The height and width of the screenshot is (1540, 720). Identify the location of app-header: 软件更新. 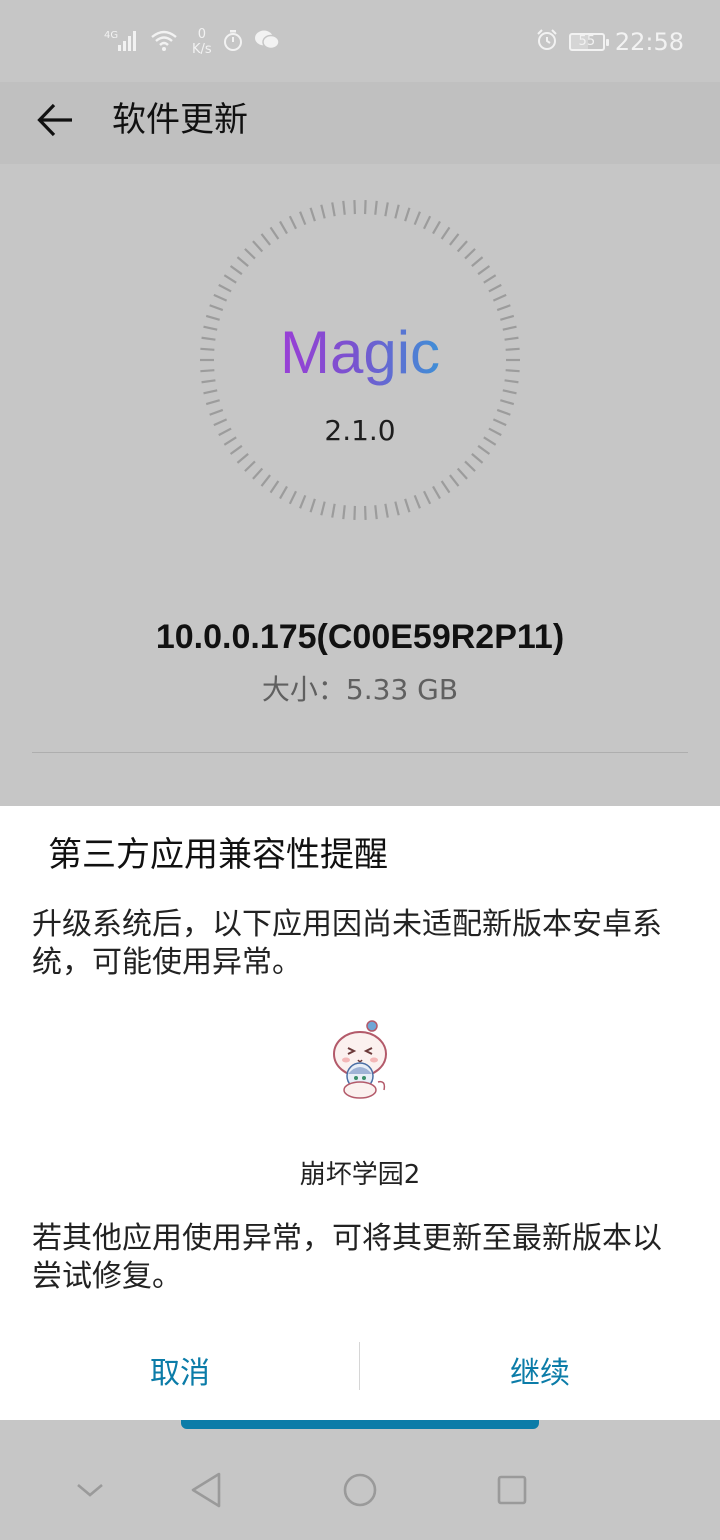
(360, 123).